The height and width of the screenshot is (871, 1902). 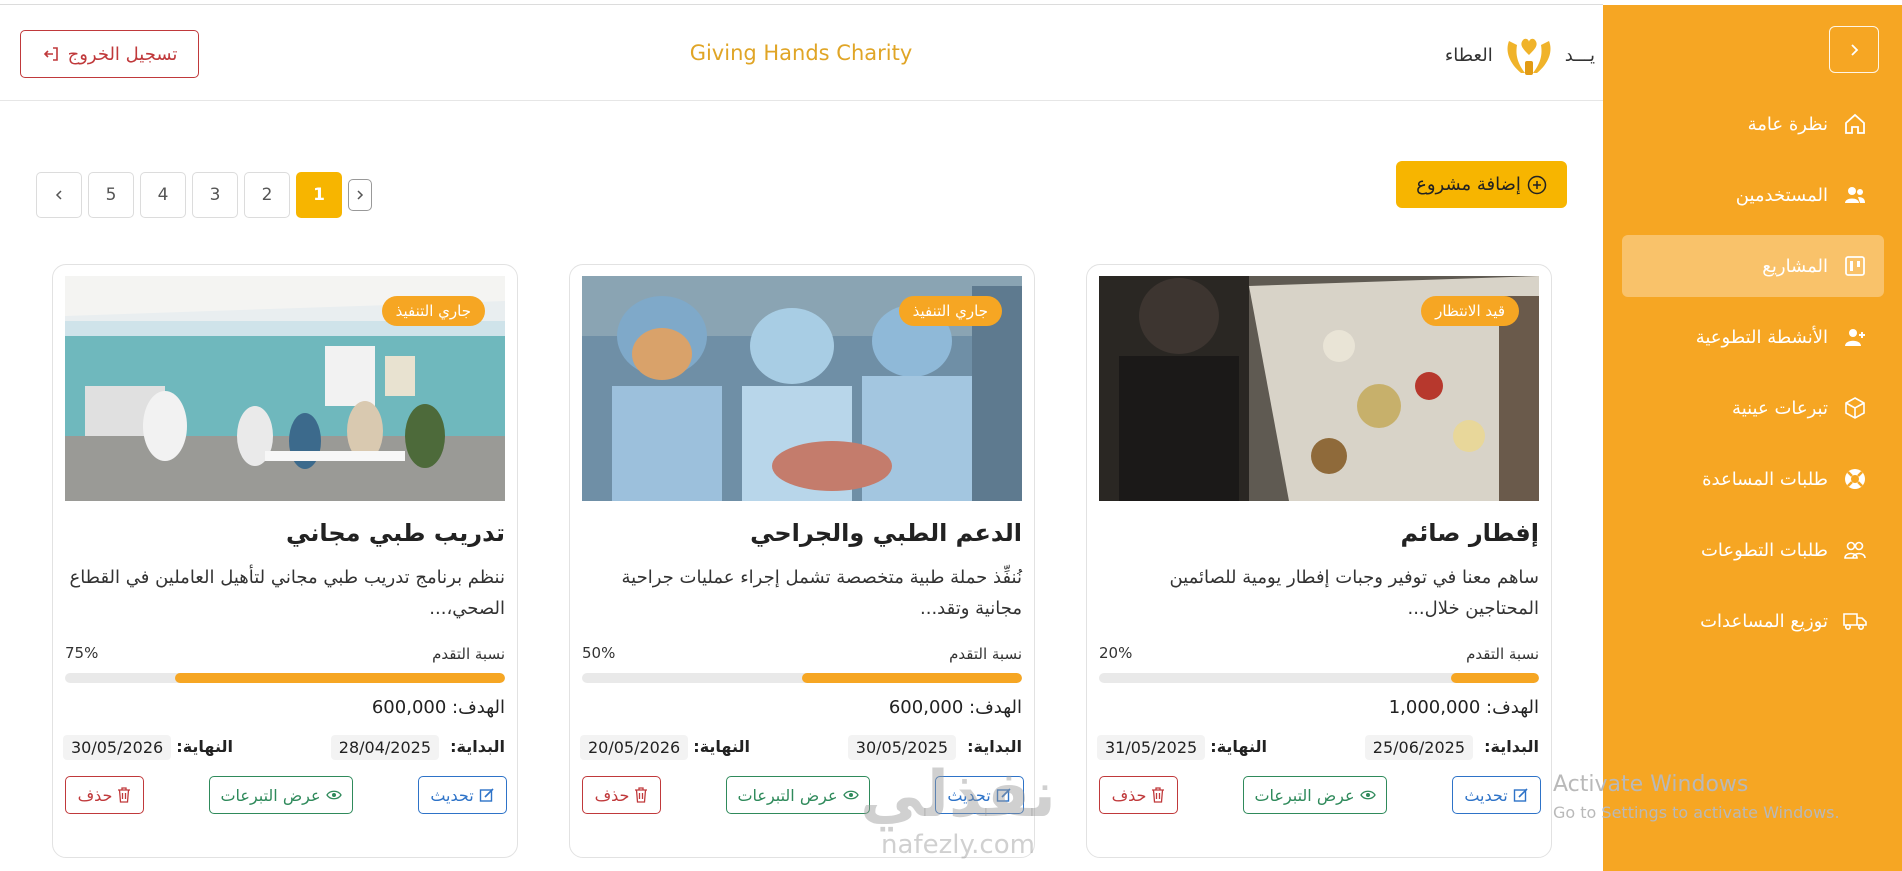 I want to click on pagination-prev-button, so click(x=360, y=195).